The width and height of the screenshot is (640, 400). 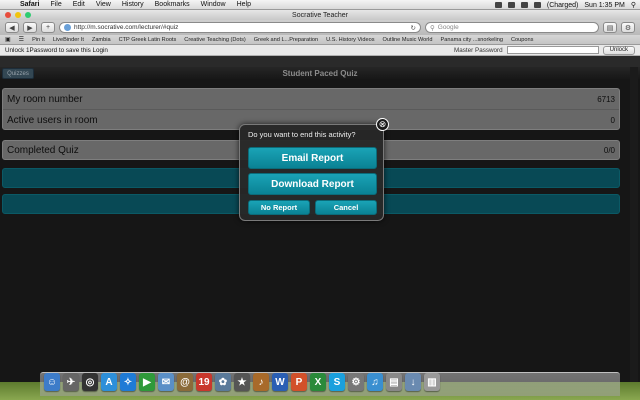 I want to click on master-password-label: Master Password, so click(x=478, y=50).